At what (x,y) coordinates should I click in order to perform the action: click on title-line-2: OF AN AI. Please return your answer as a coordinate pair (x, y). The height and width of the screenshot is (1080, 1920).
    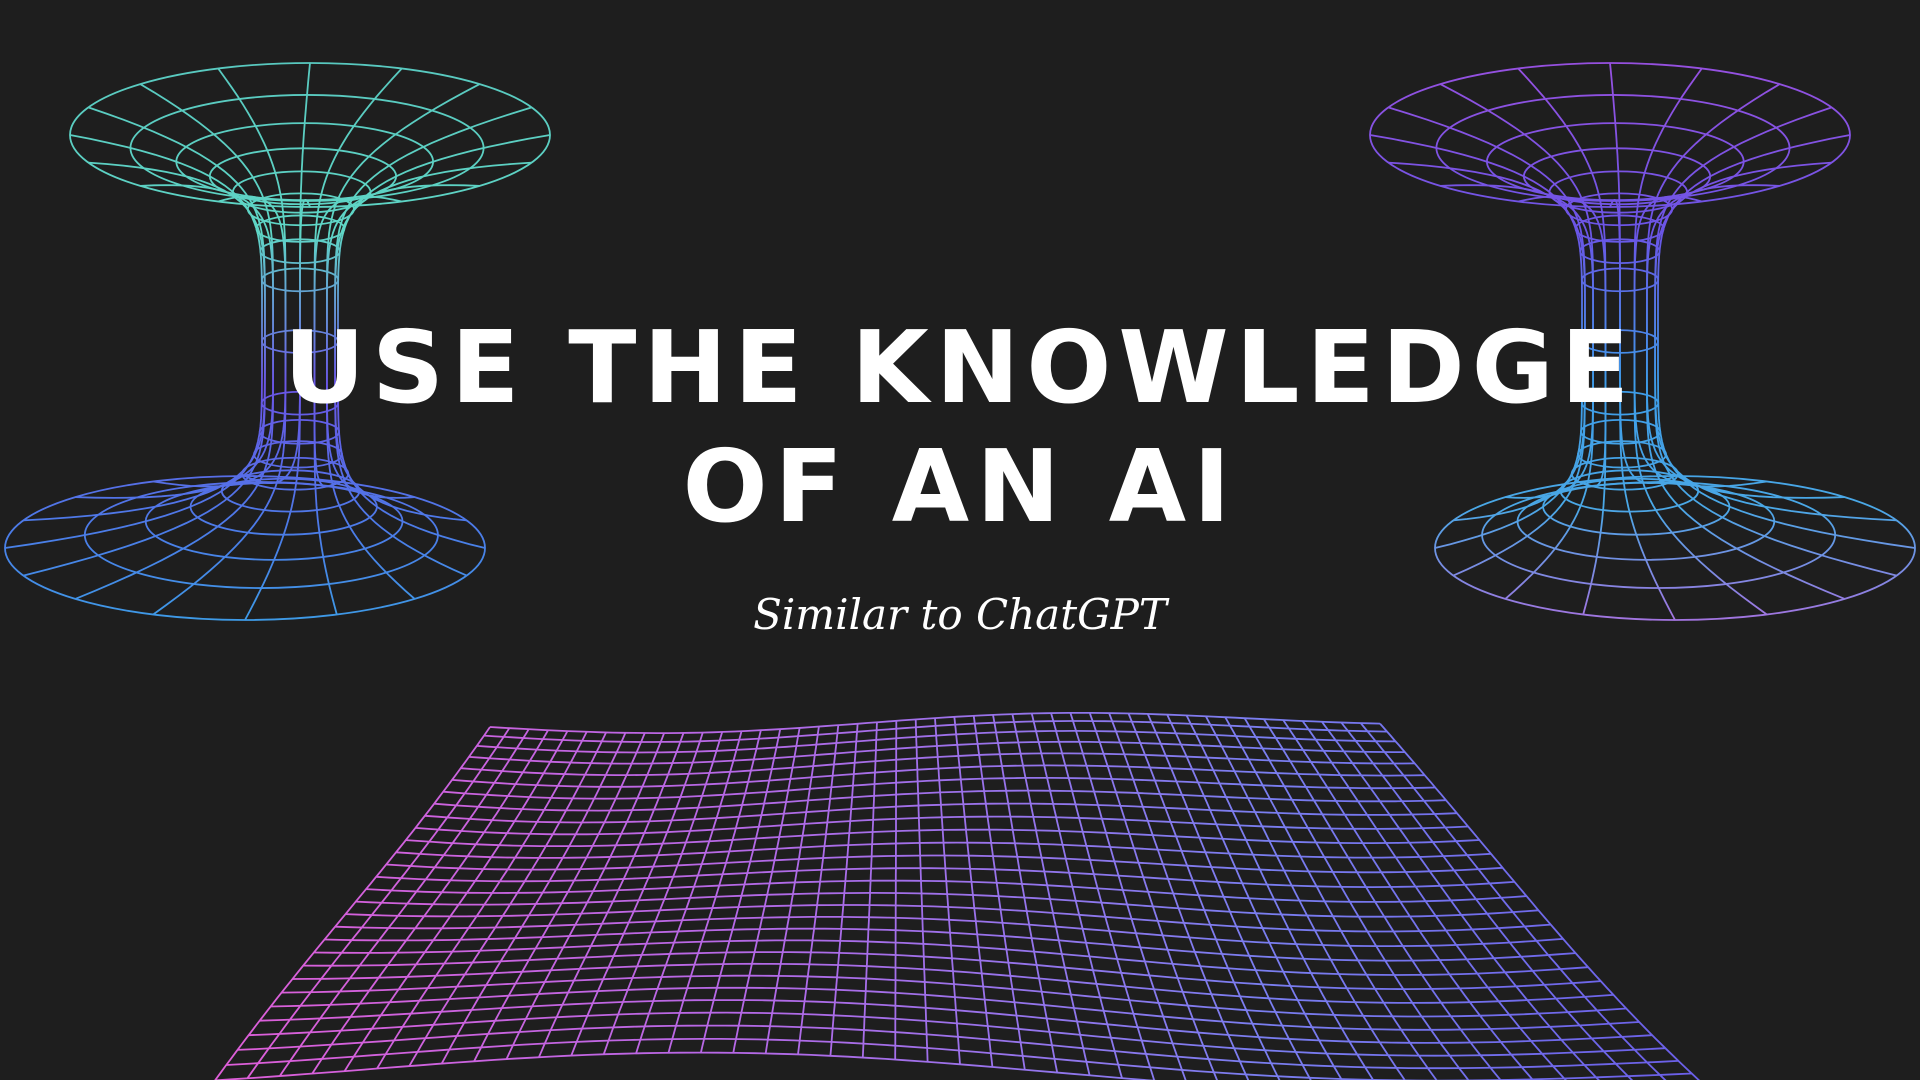
    Looking at the image, I should click on (960, 486).